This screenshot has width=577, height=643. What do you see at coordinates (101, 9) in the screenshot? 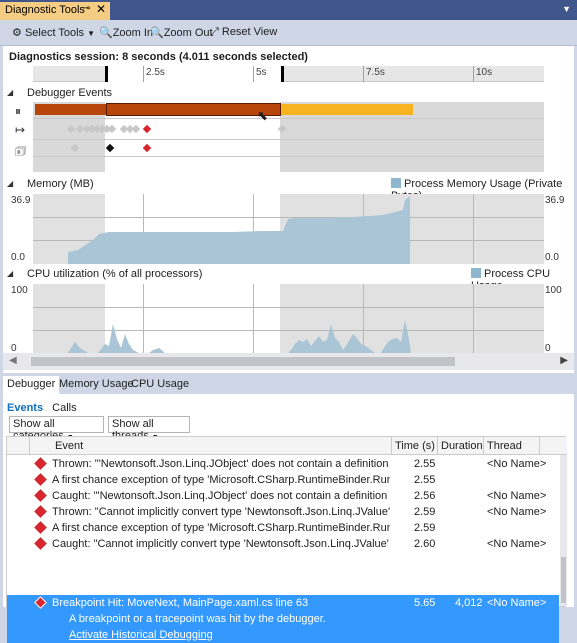
I see `close-icon: ✕` at bounding box center [101, 9].